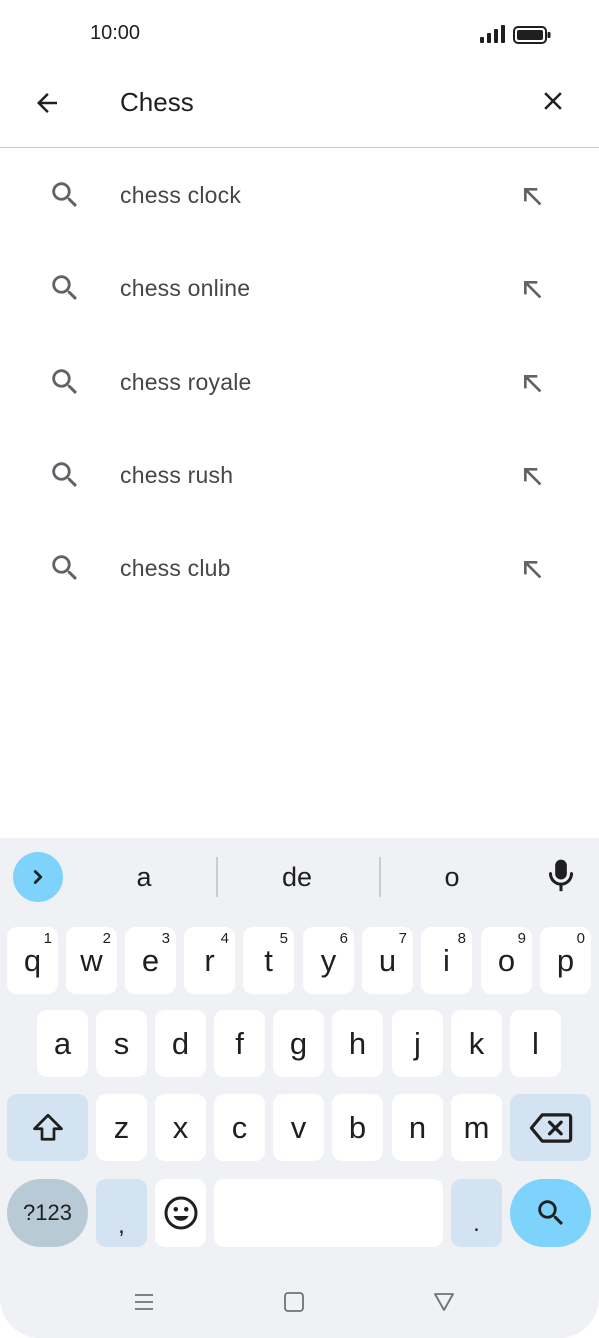 This screenshot has height=1338, width=599. Describe the element at coordinates (283, 938) in the screenshot. I see `key-hint: 5` at that location.